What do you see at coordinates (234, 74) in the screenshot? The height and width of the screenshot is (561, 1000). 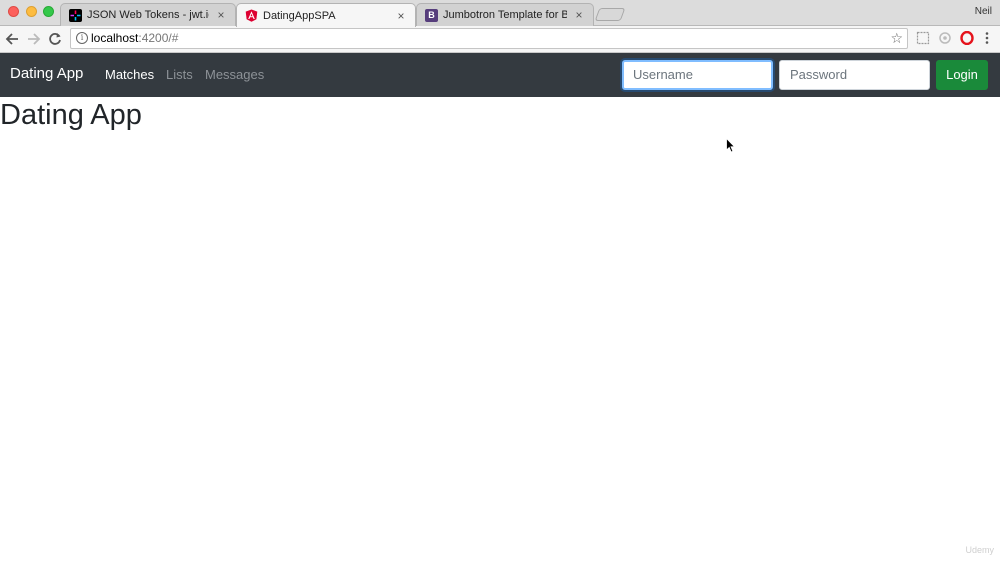 I see `nav-link-messages: Messages` at bounding box center [234, 74].